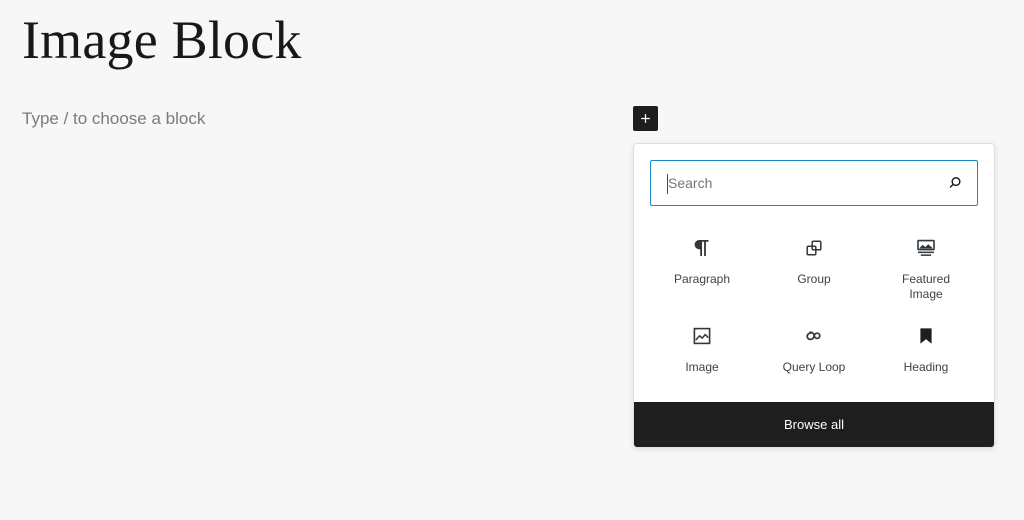 This screenshot has height=520, width=1024. I want to click on image-icon, so click(702, 336).